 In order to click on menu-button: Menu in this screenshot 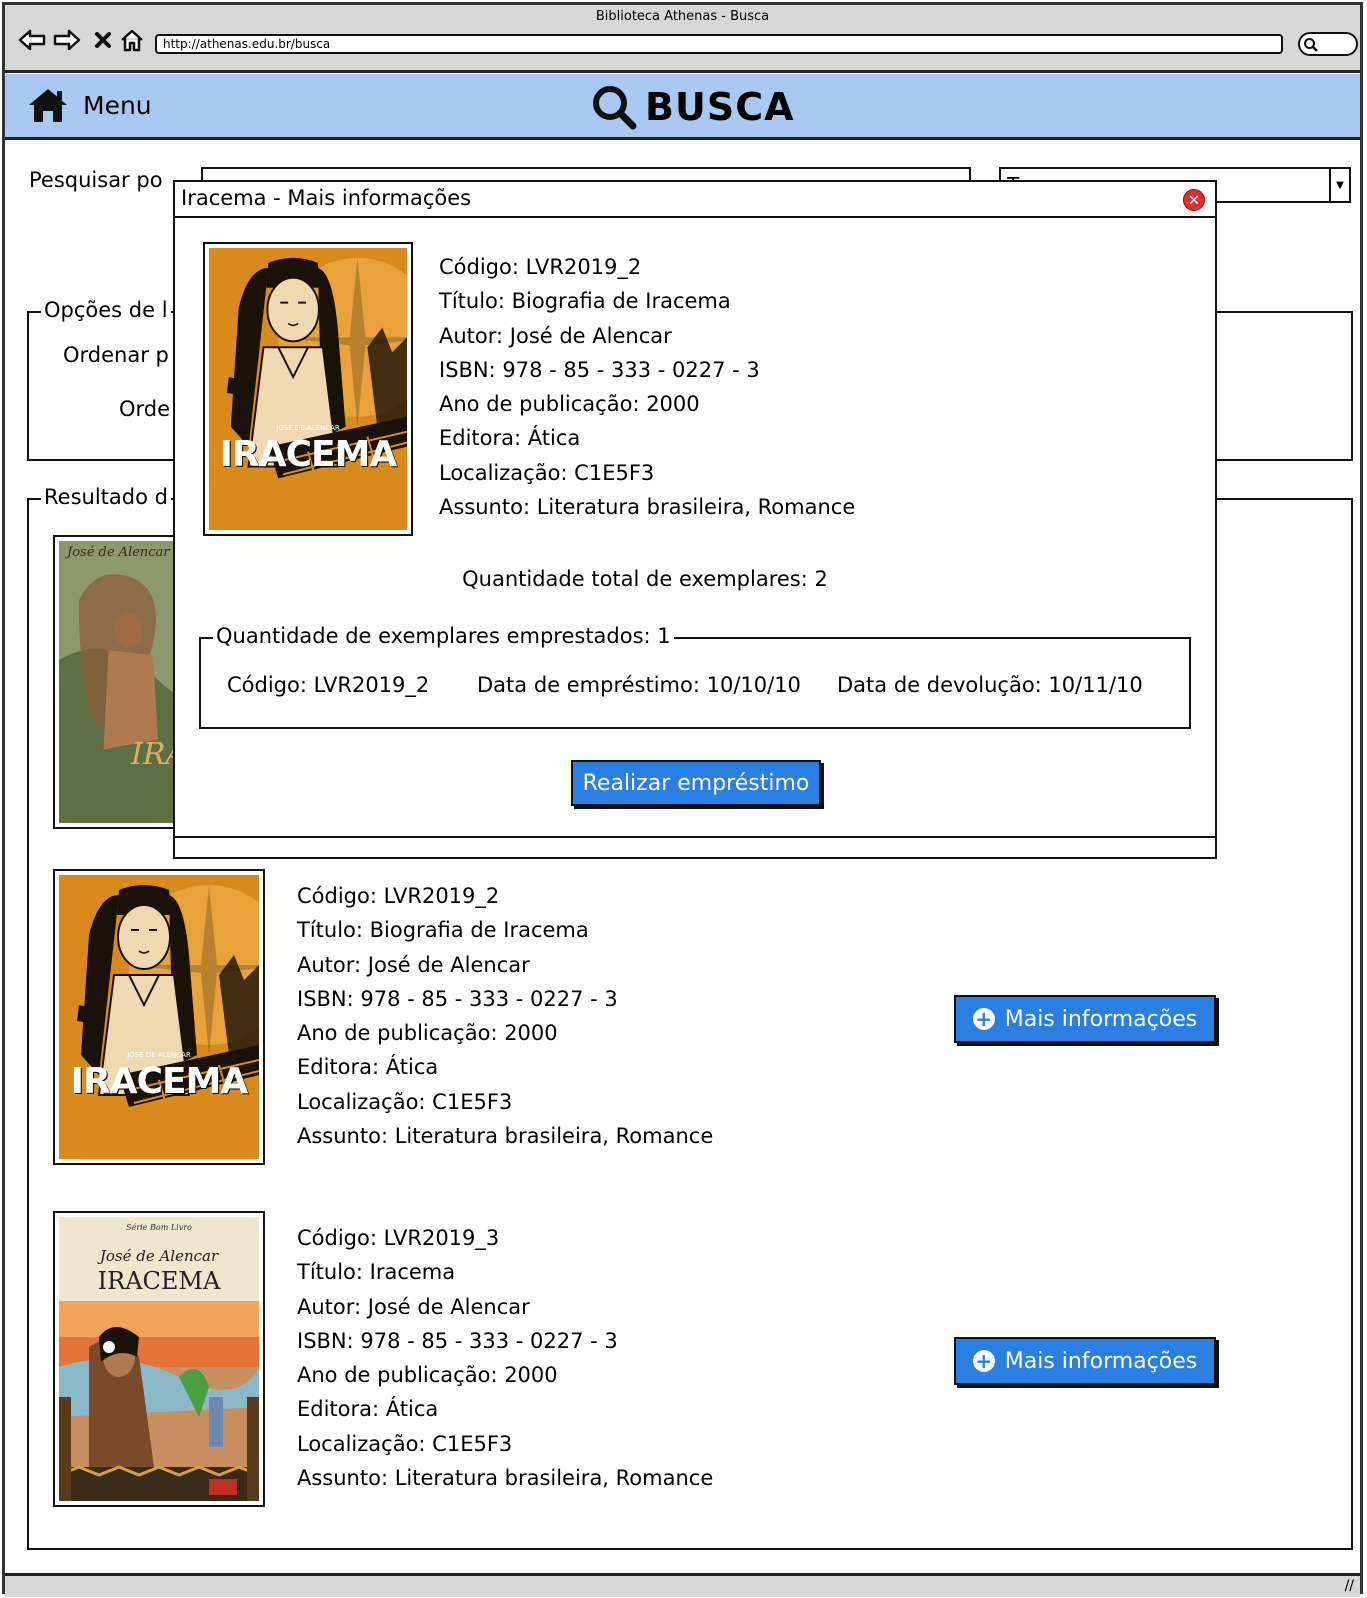, I will do `click(89, 105)`.